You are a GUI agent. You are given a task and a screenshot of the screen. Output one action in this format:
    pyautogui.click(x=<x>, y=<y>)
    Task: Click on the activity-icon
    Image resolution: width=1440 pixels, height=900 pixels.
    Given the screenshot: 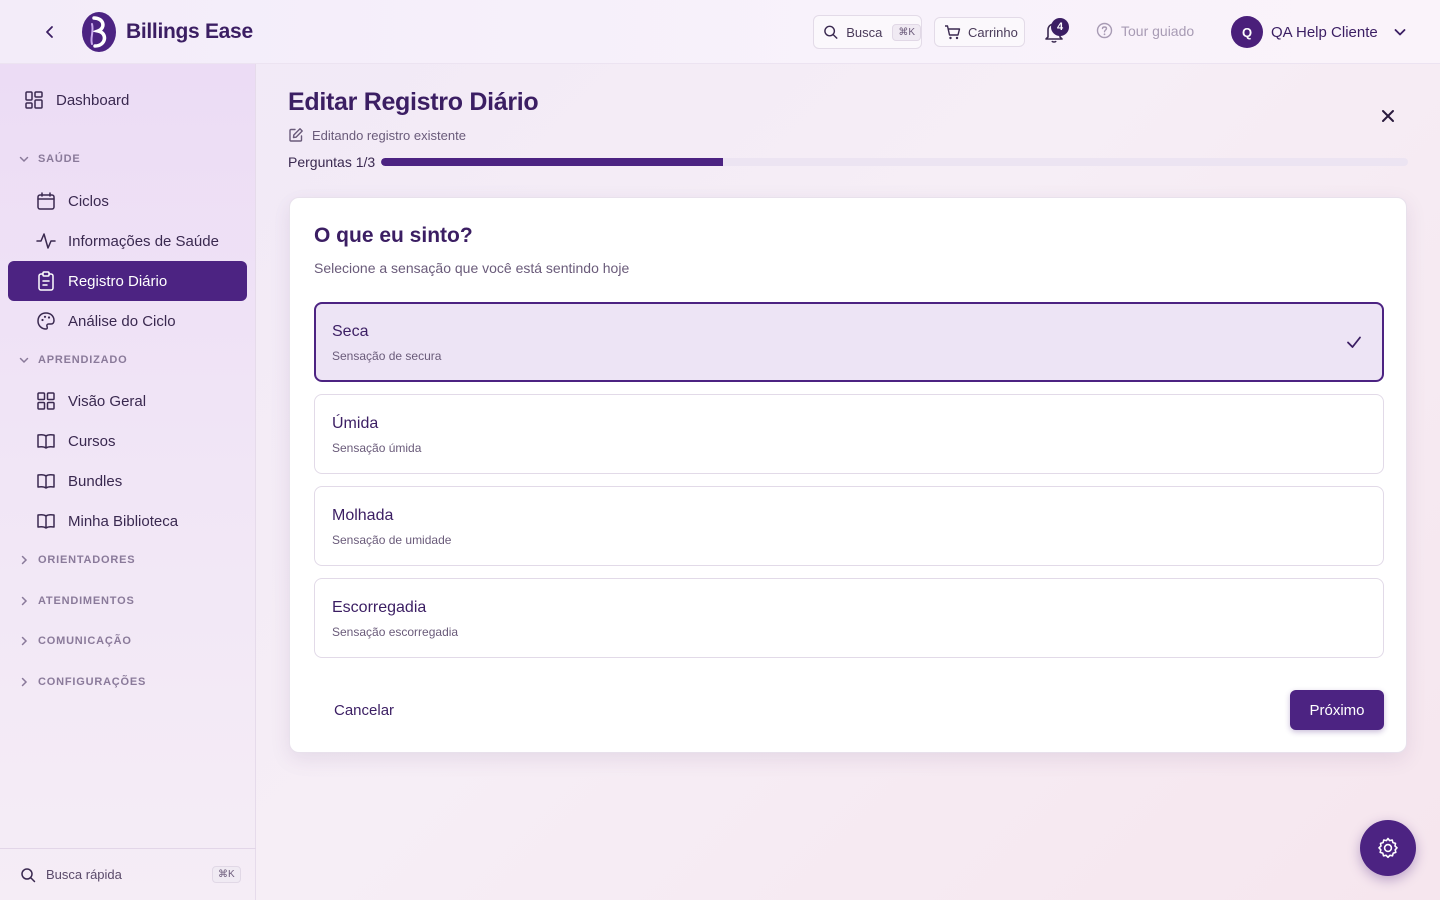 What is the action you would take?
    pyautogui.click(x=46, y=241)
    